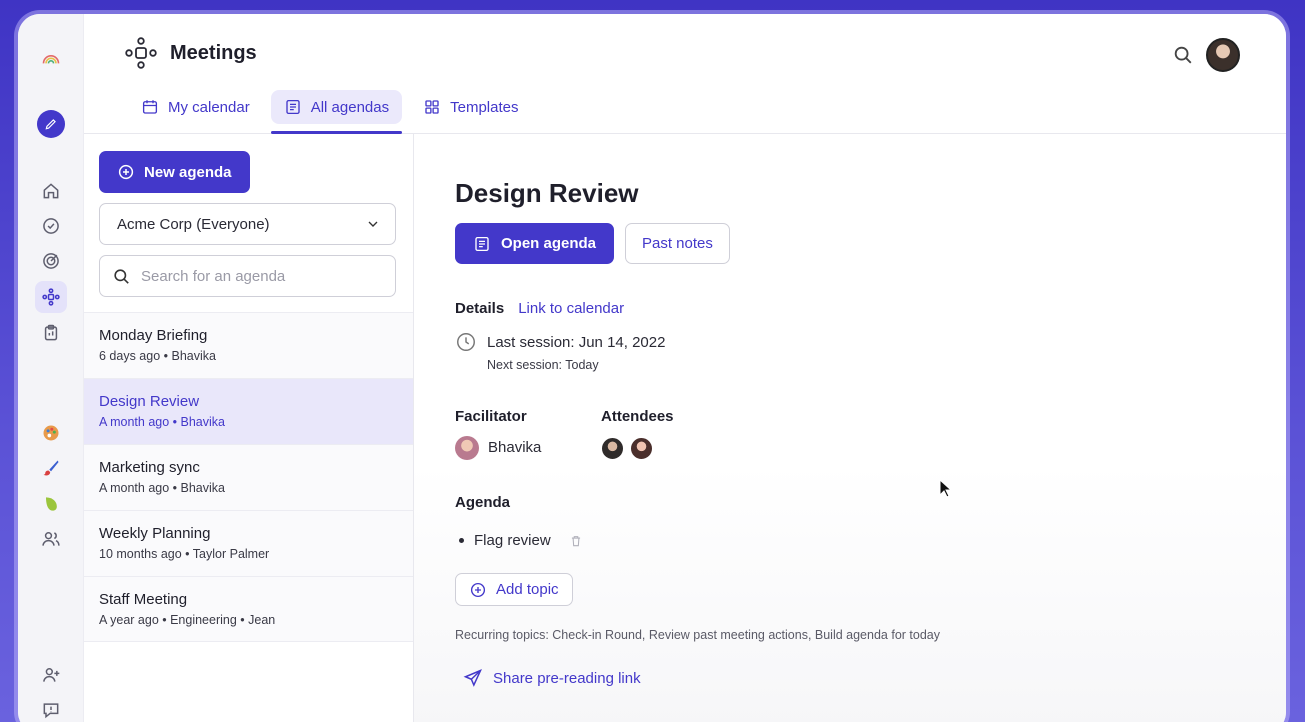 This screenshot has height=722, width=1305. Describe the element at coordinates (187, 620) in the screenshot. I see `agenda-item-meta: A year ago • Engineering • Jean` at that location.